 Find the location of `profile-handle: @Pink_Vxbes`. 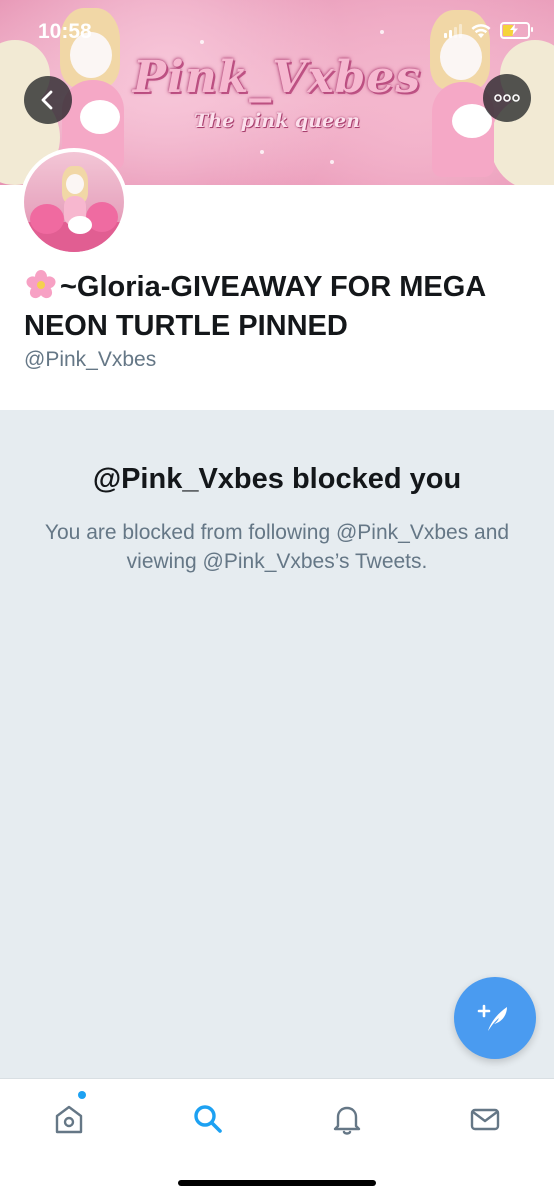

profile-handle: @Pink_Vxbes is located at coordinates (90, 359).